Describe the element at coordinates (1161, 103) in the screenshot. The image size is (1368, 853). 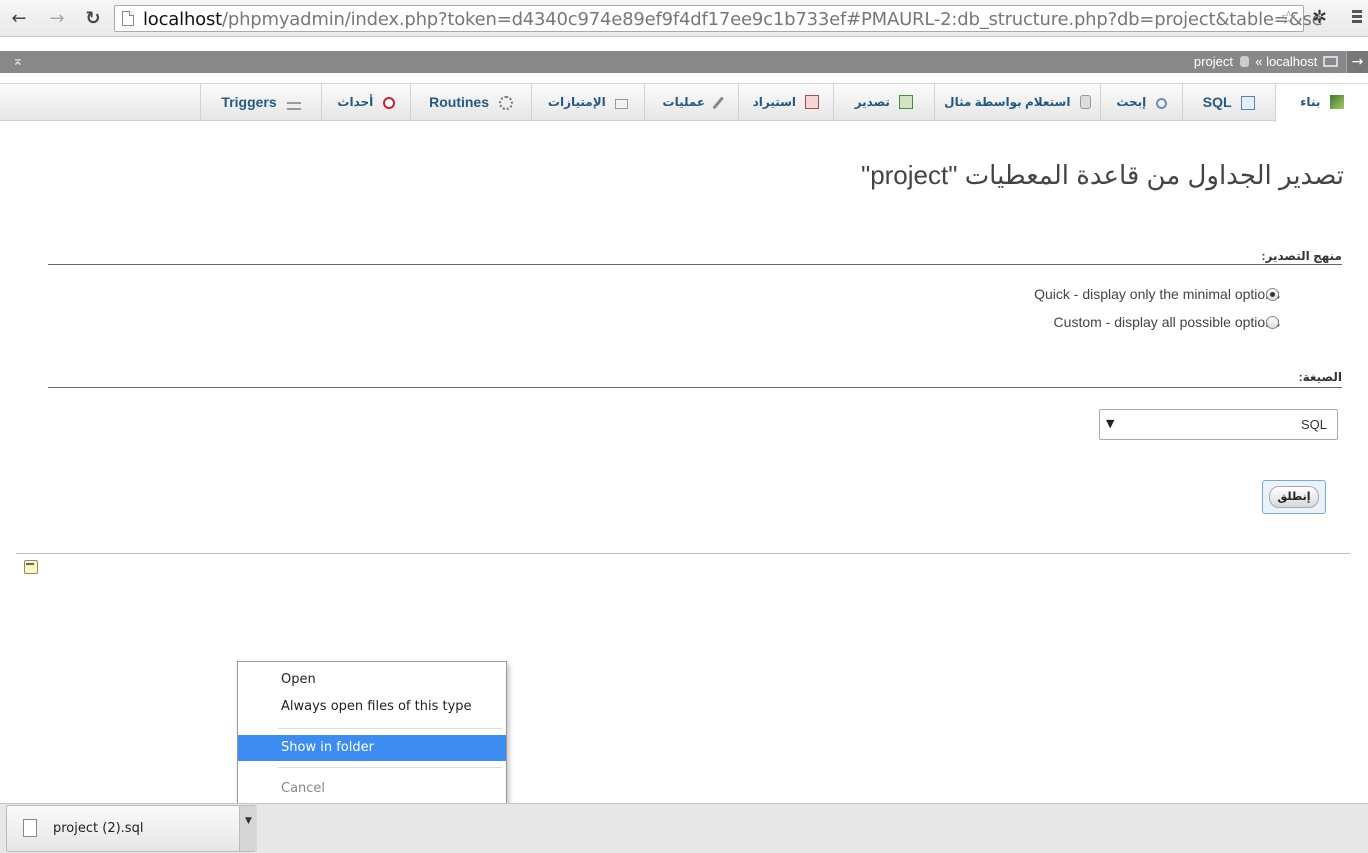
I see `search-icon` at that location.